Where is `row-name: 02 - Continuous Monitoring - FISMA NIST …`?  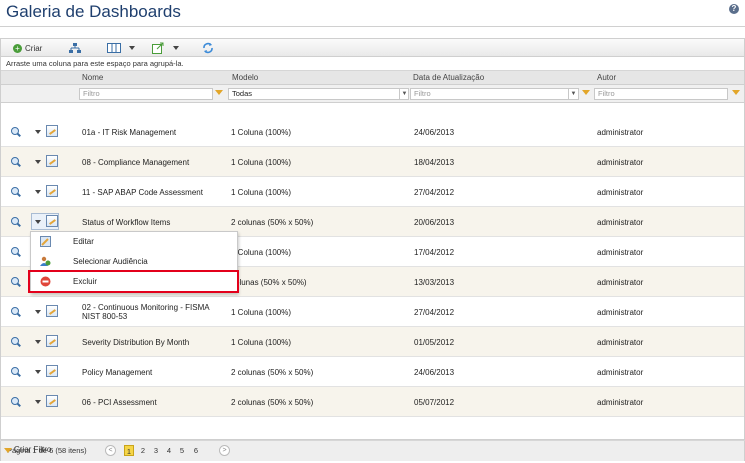
row-name: 02 - Continuous Monitoring - FISMA NIST … is located at coordinates (146, 312).